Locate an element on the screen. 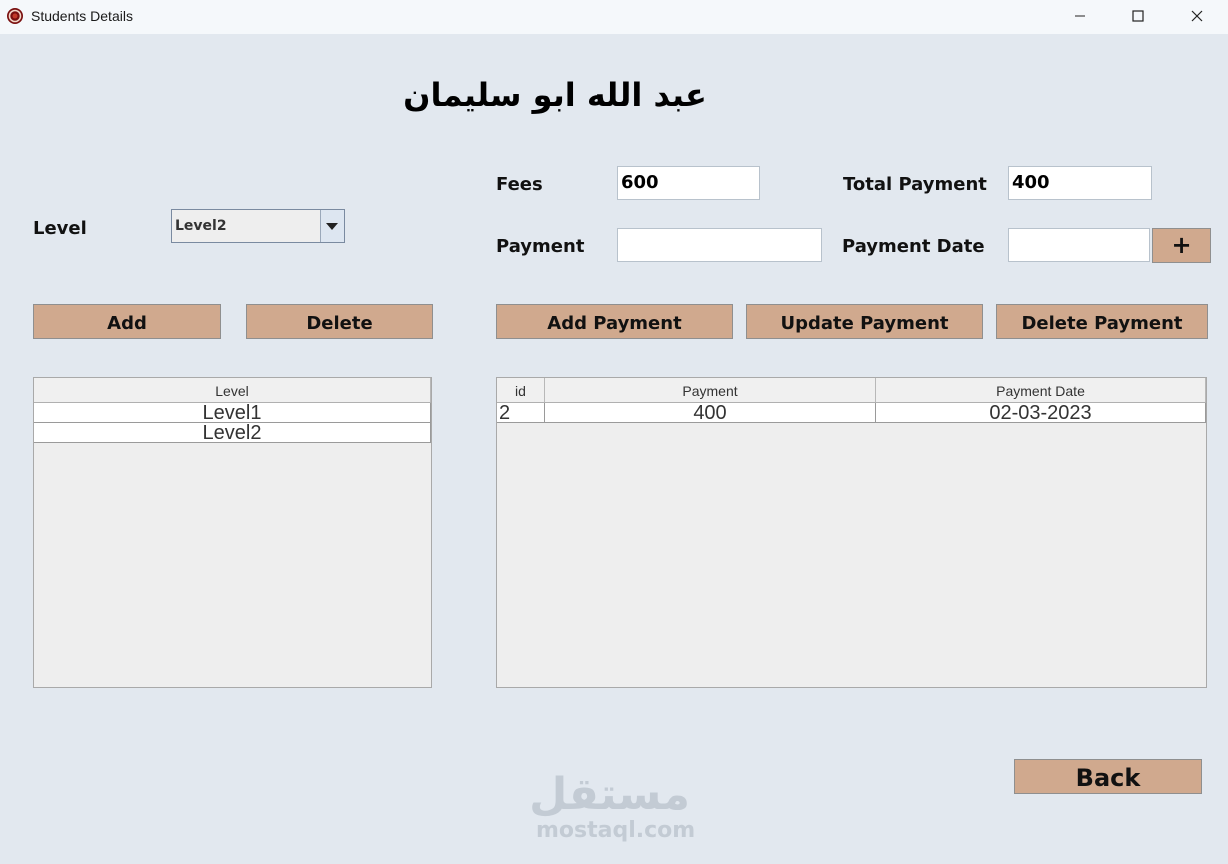 Image resolution: width=1228 pixels, height=864 pixels. back-button: Back is located at coordinates (1108, 776).